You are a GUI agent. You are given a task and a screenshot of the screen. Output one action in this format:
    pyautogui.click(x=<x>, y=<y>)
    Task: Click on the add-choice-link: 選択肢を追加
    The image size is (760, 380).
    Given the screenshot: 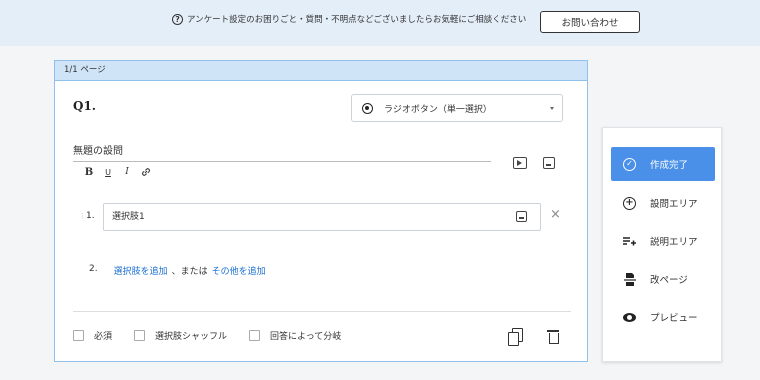 What is the action you would take?
    pyautogui.click(x=141, y=270)
    